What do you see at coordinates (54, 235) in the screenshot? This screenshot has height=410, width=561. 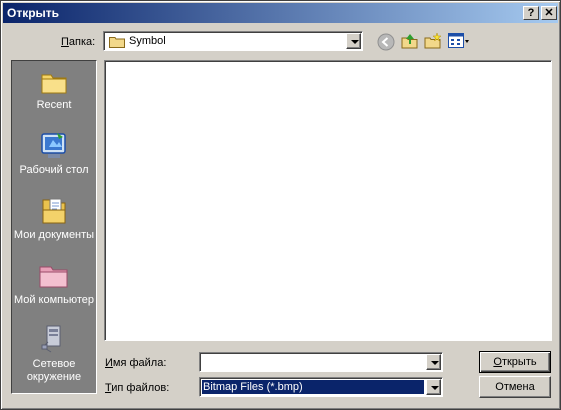 I see `place-label-my-documents: Мои документы` at bounding box center [54, 235].